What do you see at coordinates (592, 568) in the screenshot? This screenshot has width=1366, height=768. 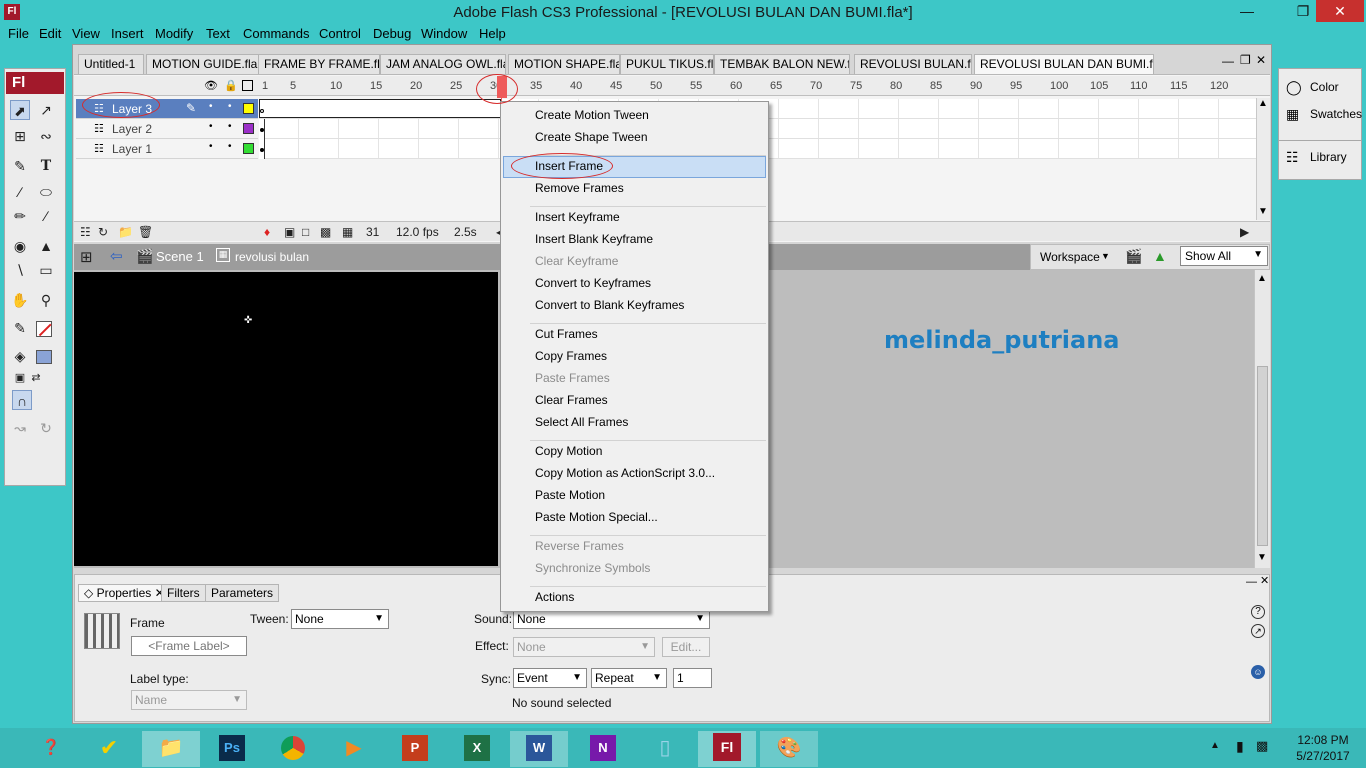 I see `menu-item-synchronize-symbols: Synchronize Symbols` at bounding box center [592, 568].